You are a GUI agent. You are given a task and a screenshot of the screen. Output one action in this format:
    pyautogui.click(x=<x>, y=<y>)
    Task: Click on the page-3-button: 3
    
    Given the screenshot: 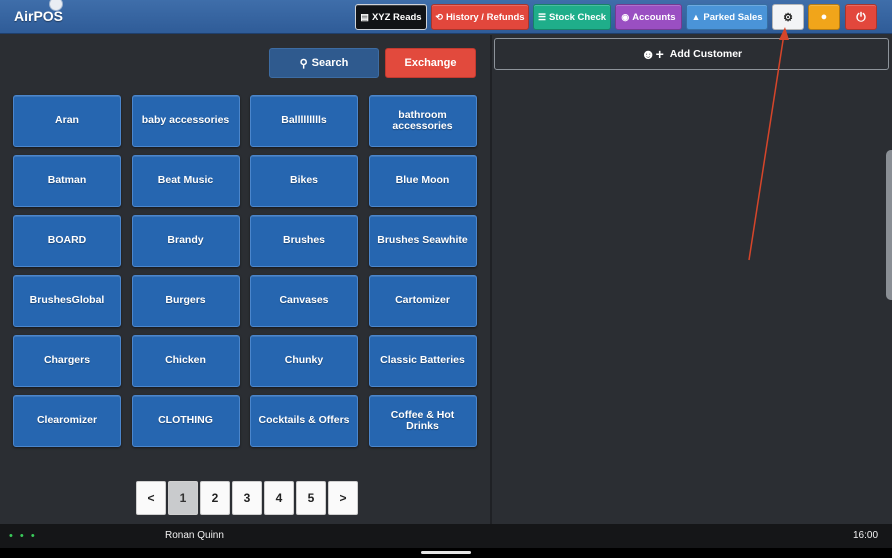 What is the action you would take?
    pyautogui.click(x=247, y=498)
    